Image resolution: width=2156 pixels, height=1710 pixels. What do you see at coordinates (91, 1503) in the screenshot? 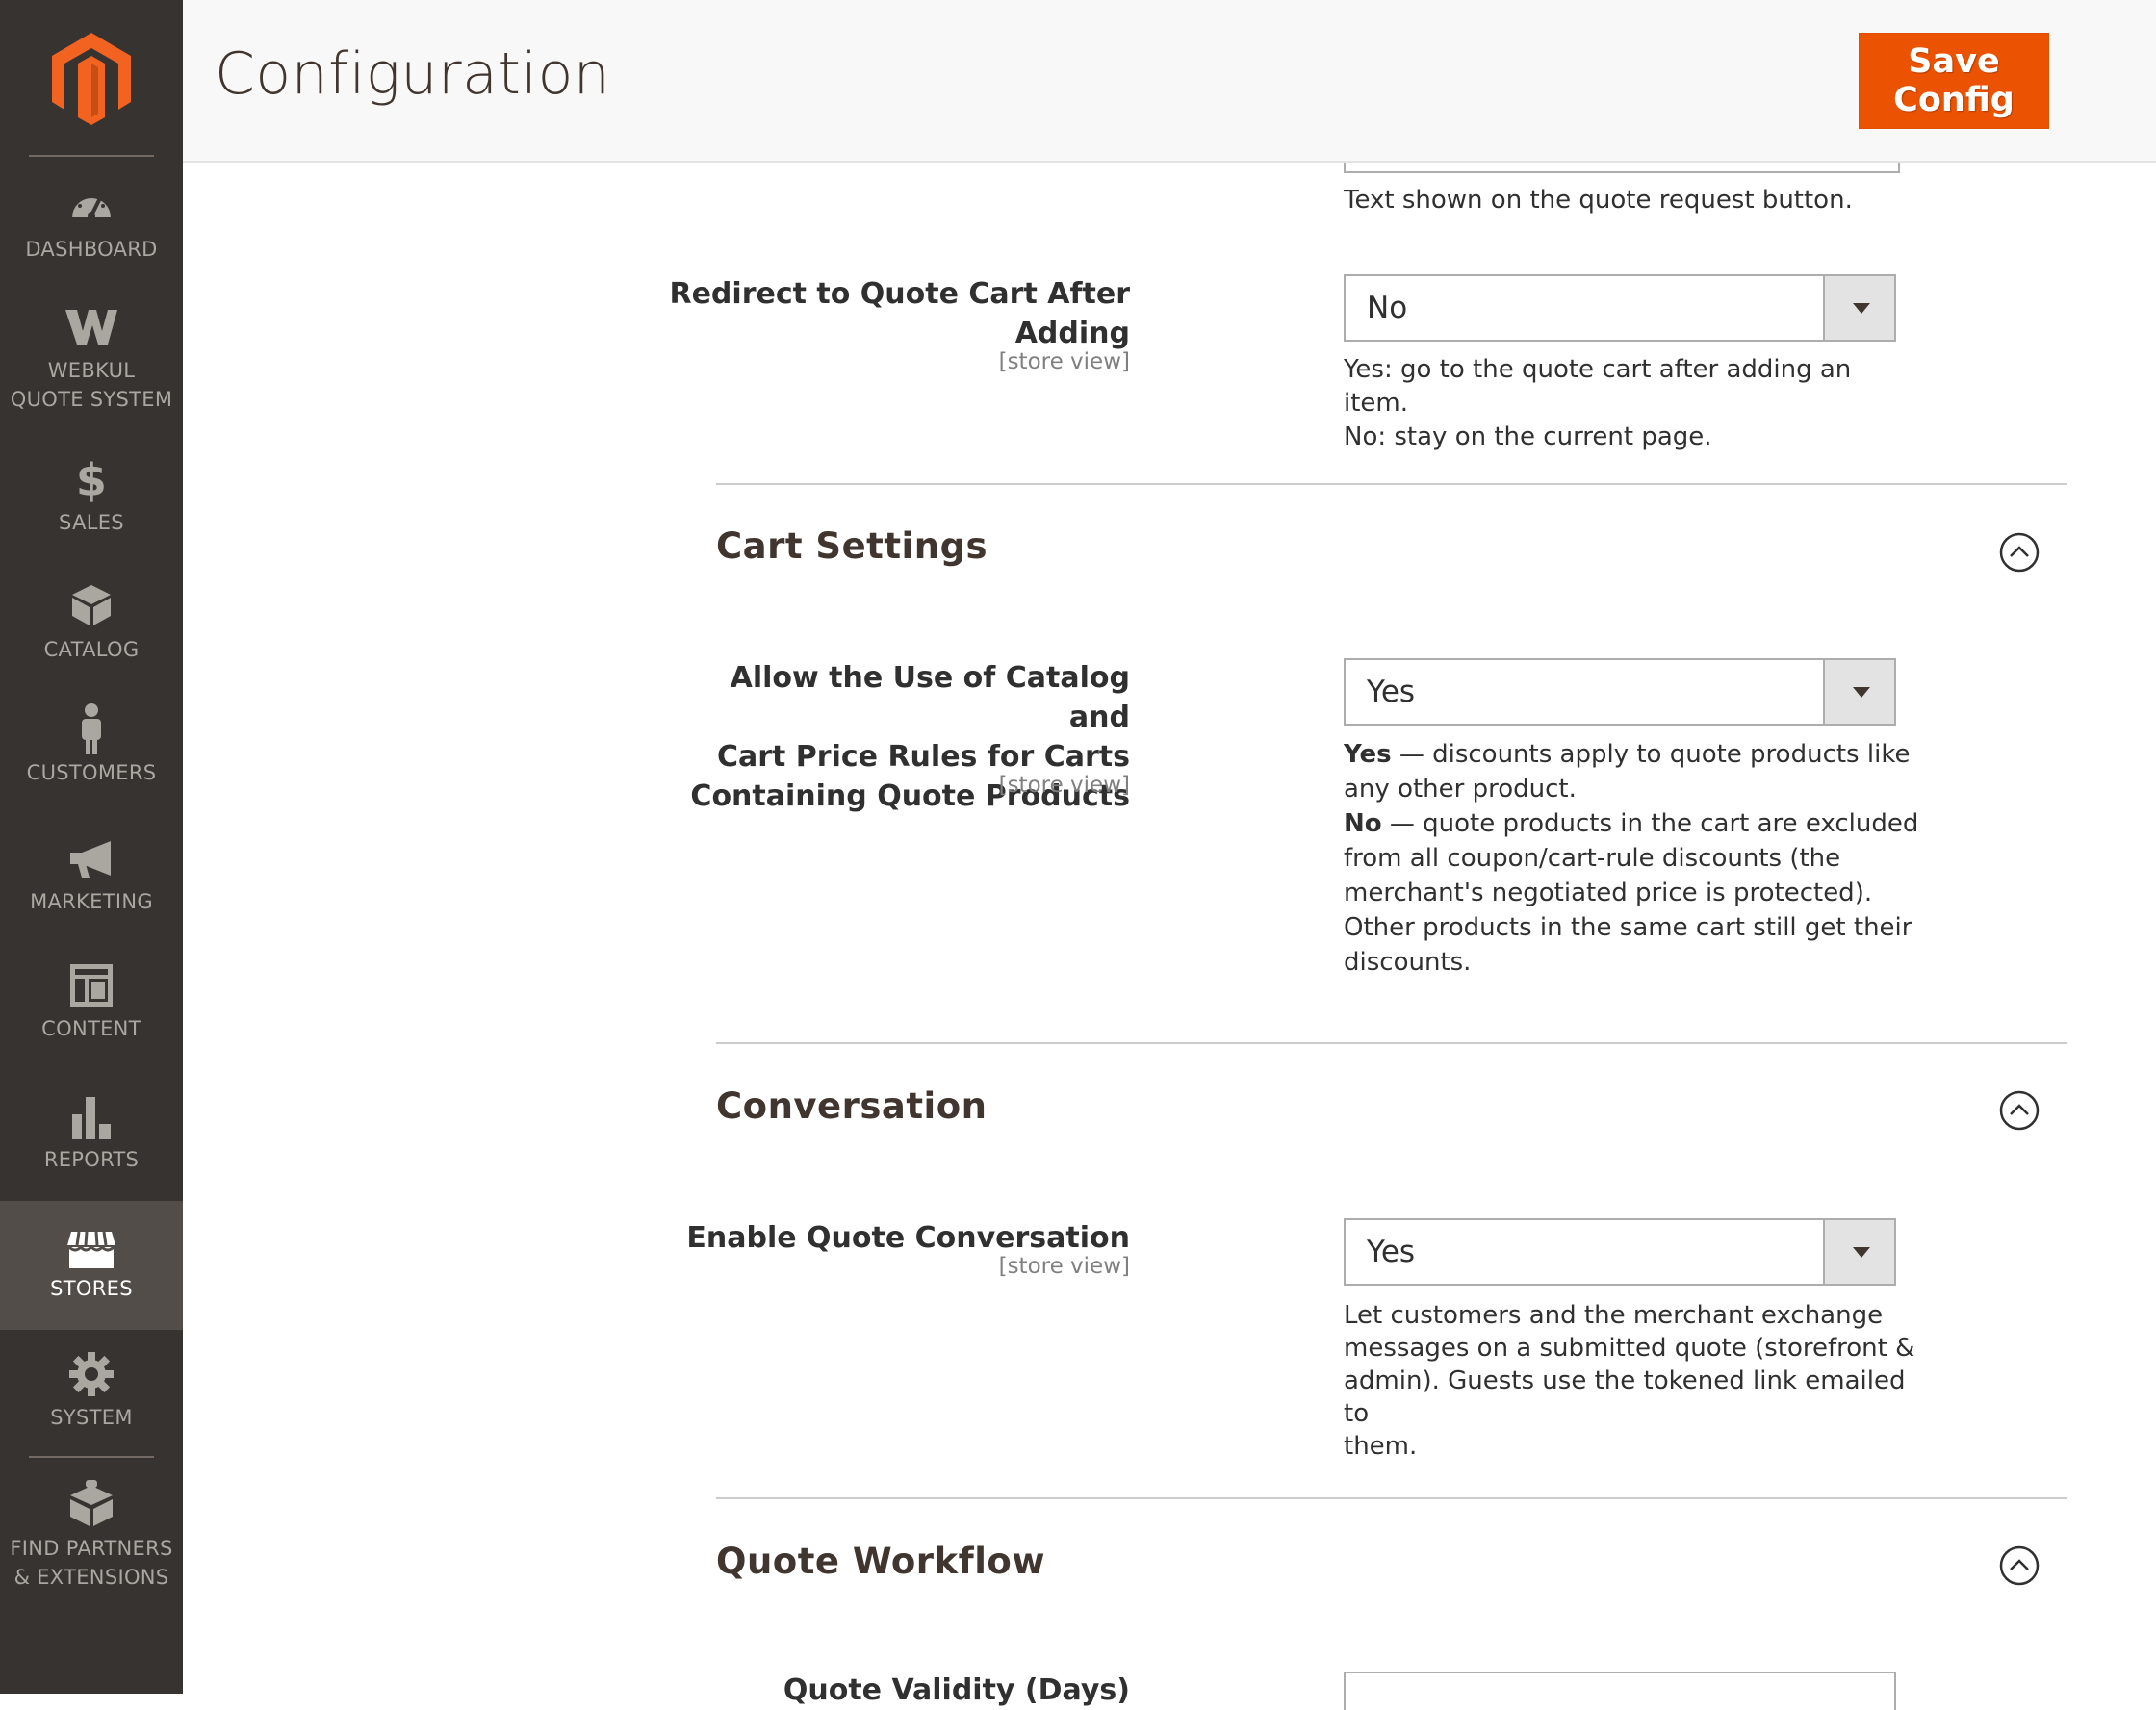
I see `blocks-icon` at bounding box center [91, 1503].